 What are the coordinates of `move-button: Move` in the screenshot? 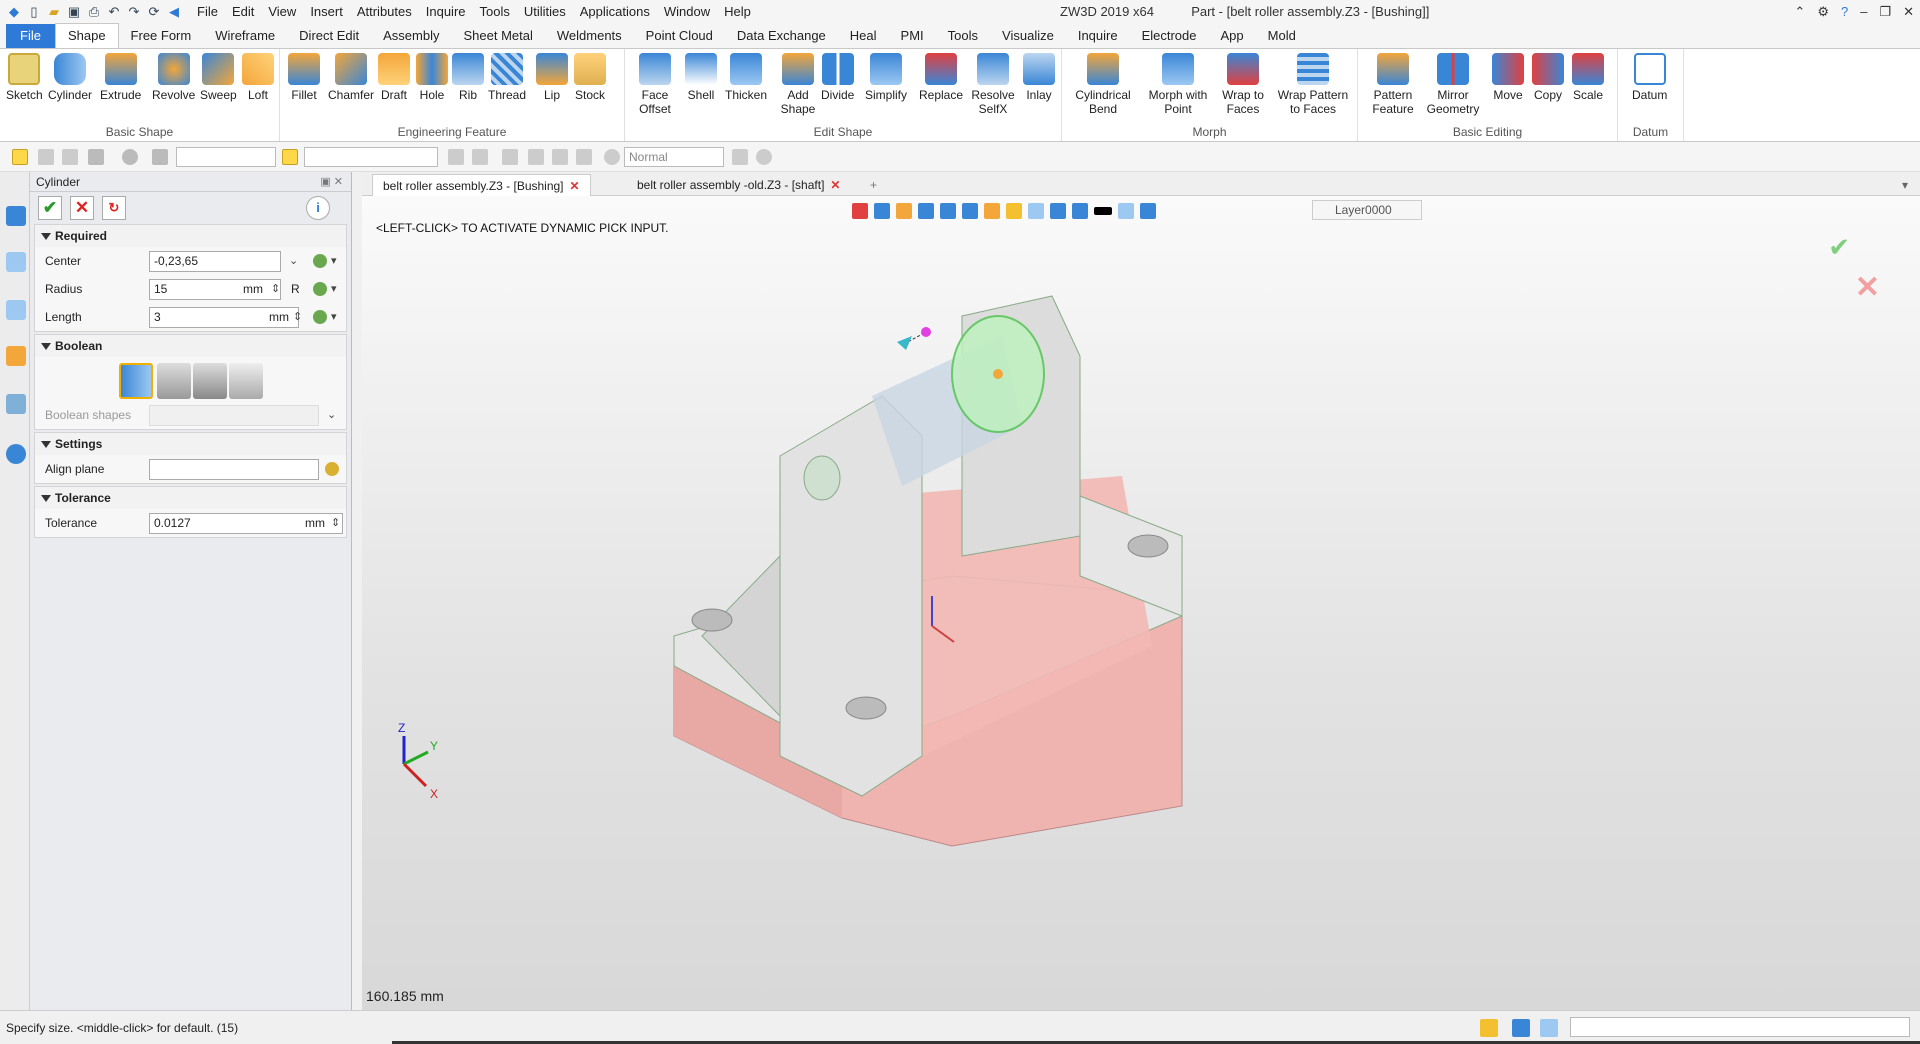 It's located at (1508, 77).